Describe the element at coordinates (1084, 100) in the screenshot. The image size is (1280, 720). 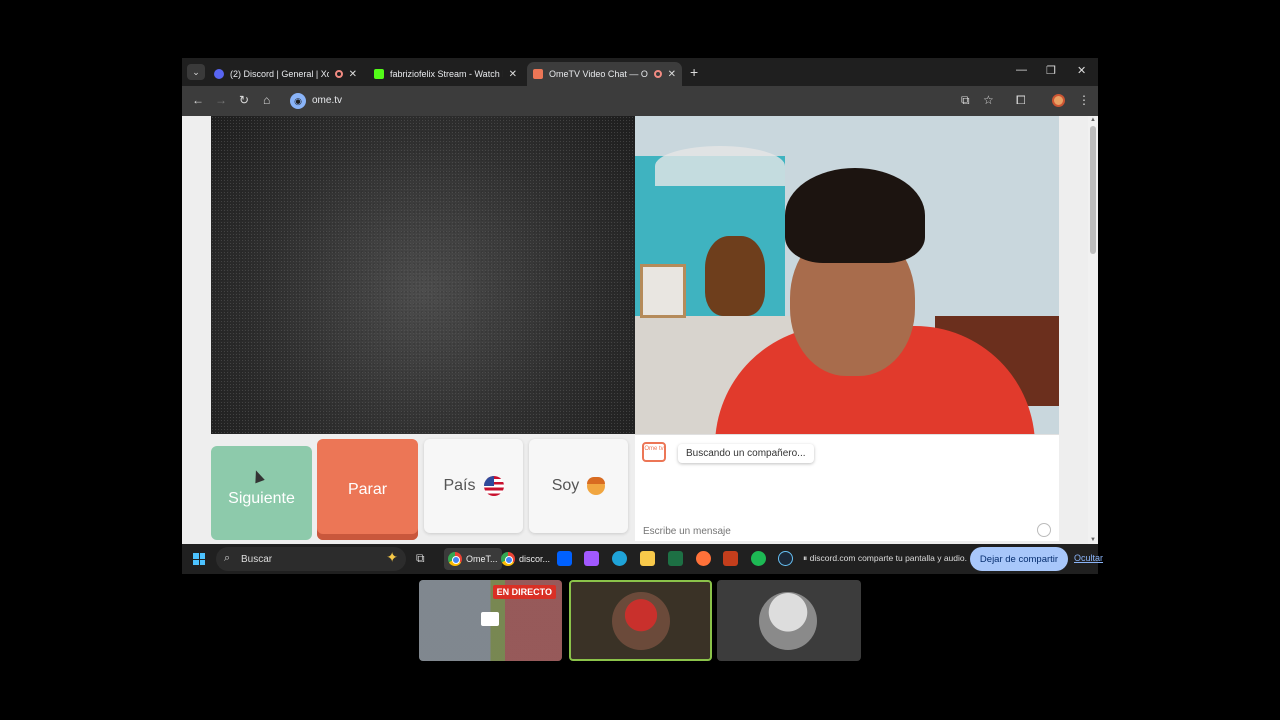
I see `browser-menu-icon: ⋮` at that location.